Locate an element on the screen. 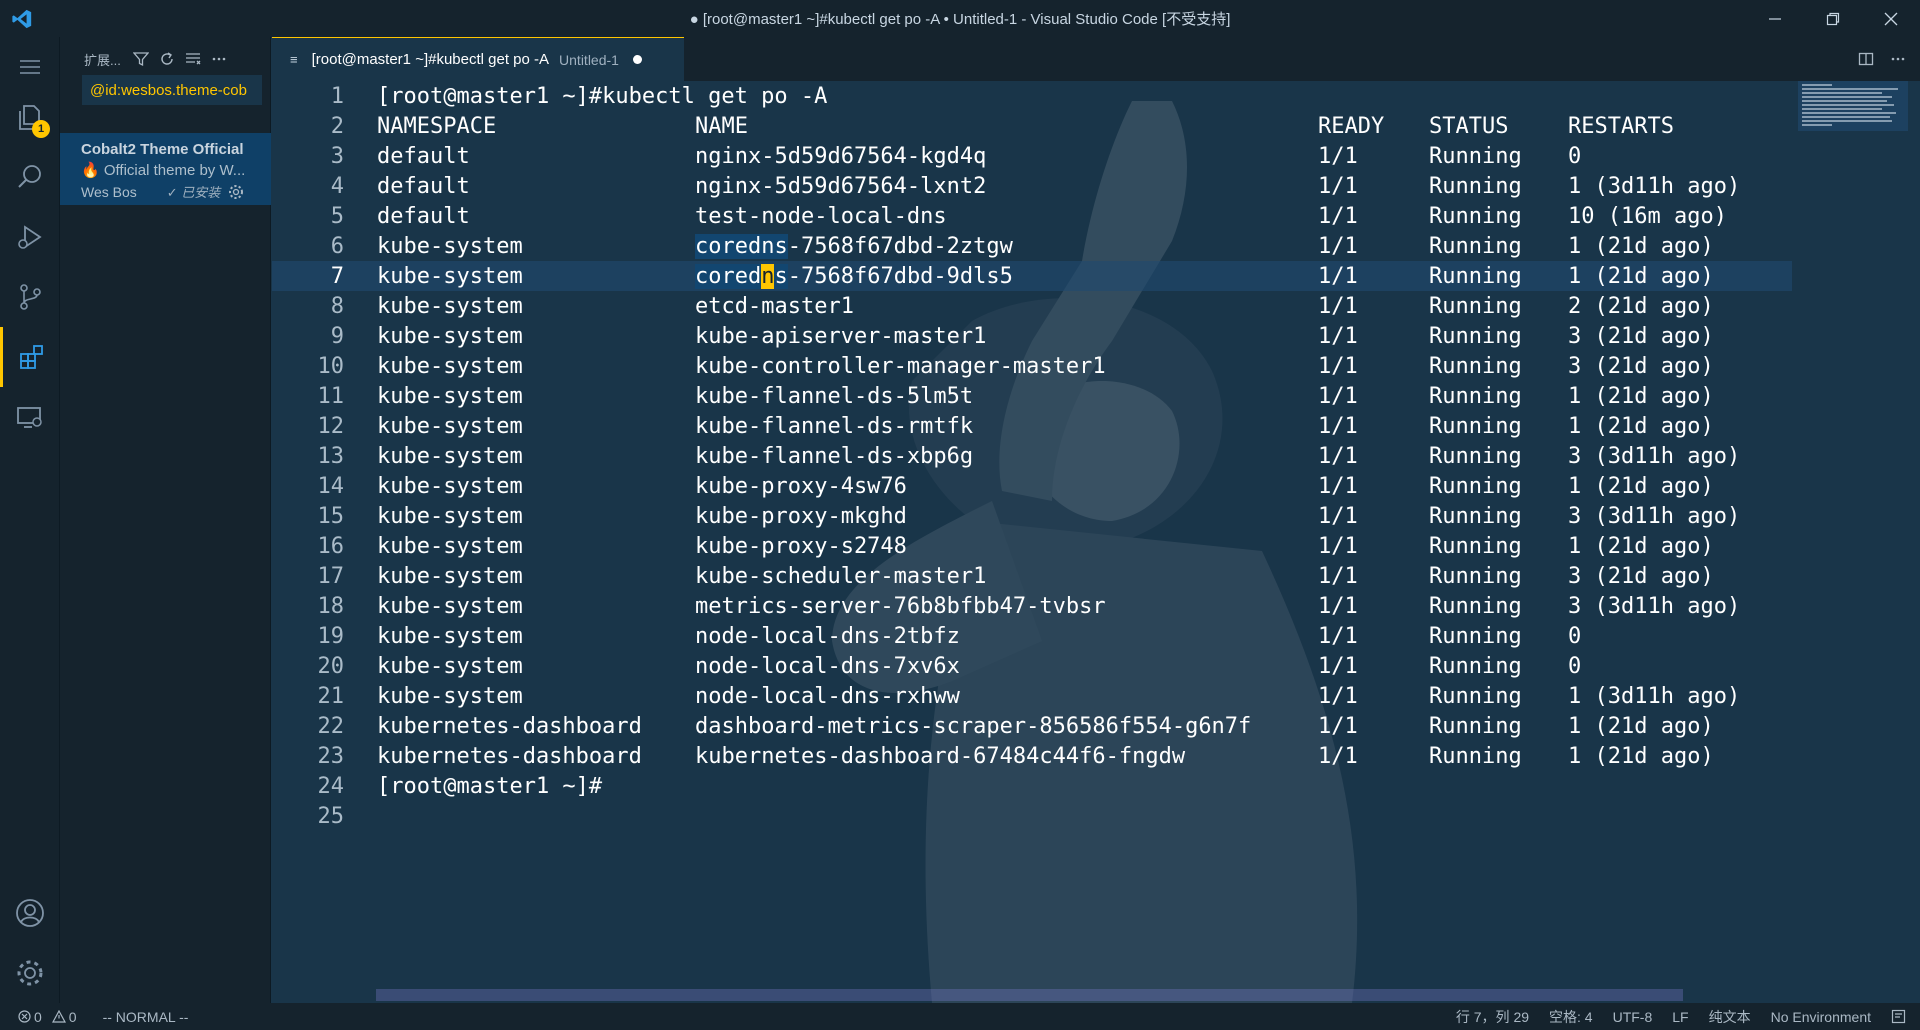 The width and height of the screenshot is (1920, 1030). pod-name: etcd-master1 is located at coordinates (774, 306).